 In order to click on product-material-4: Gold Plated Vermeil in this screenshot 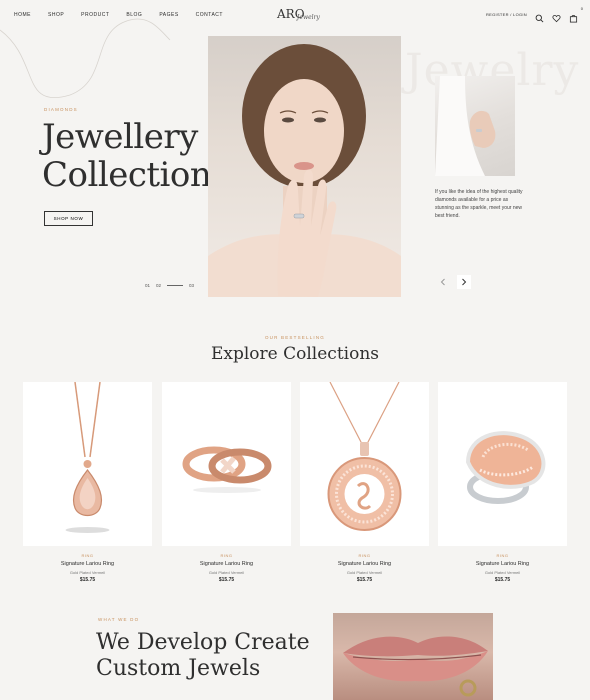, I will do `click(502, 572)`.